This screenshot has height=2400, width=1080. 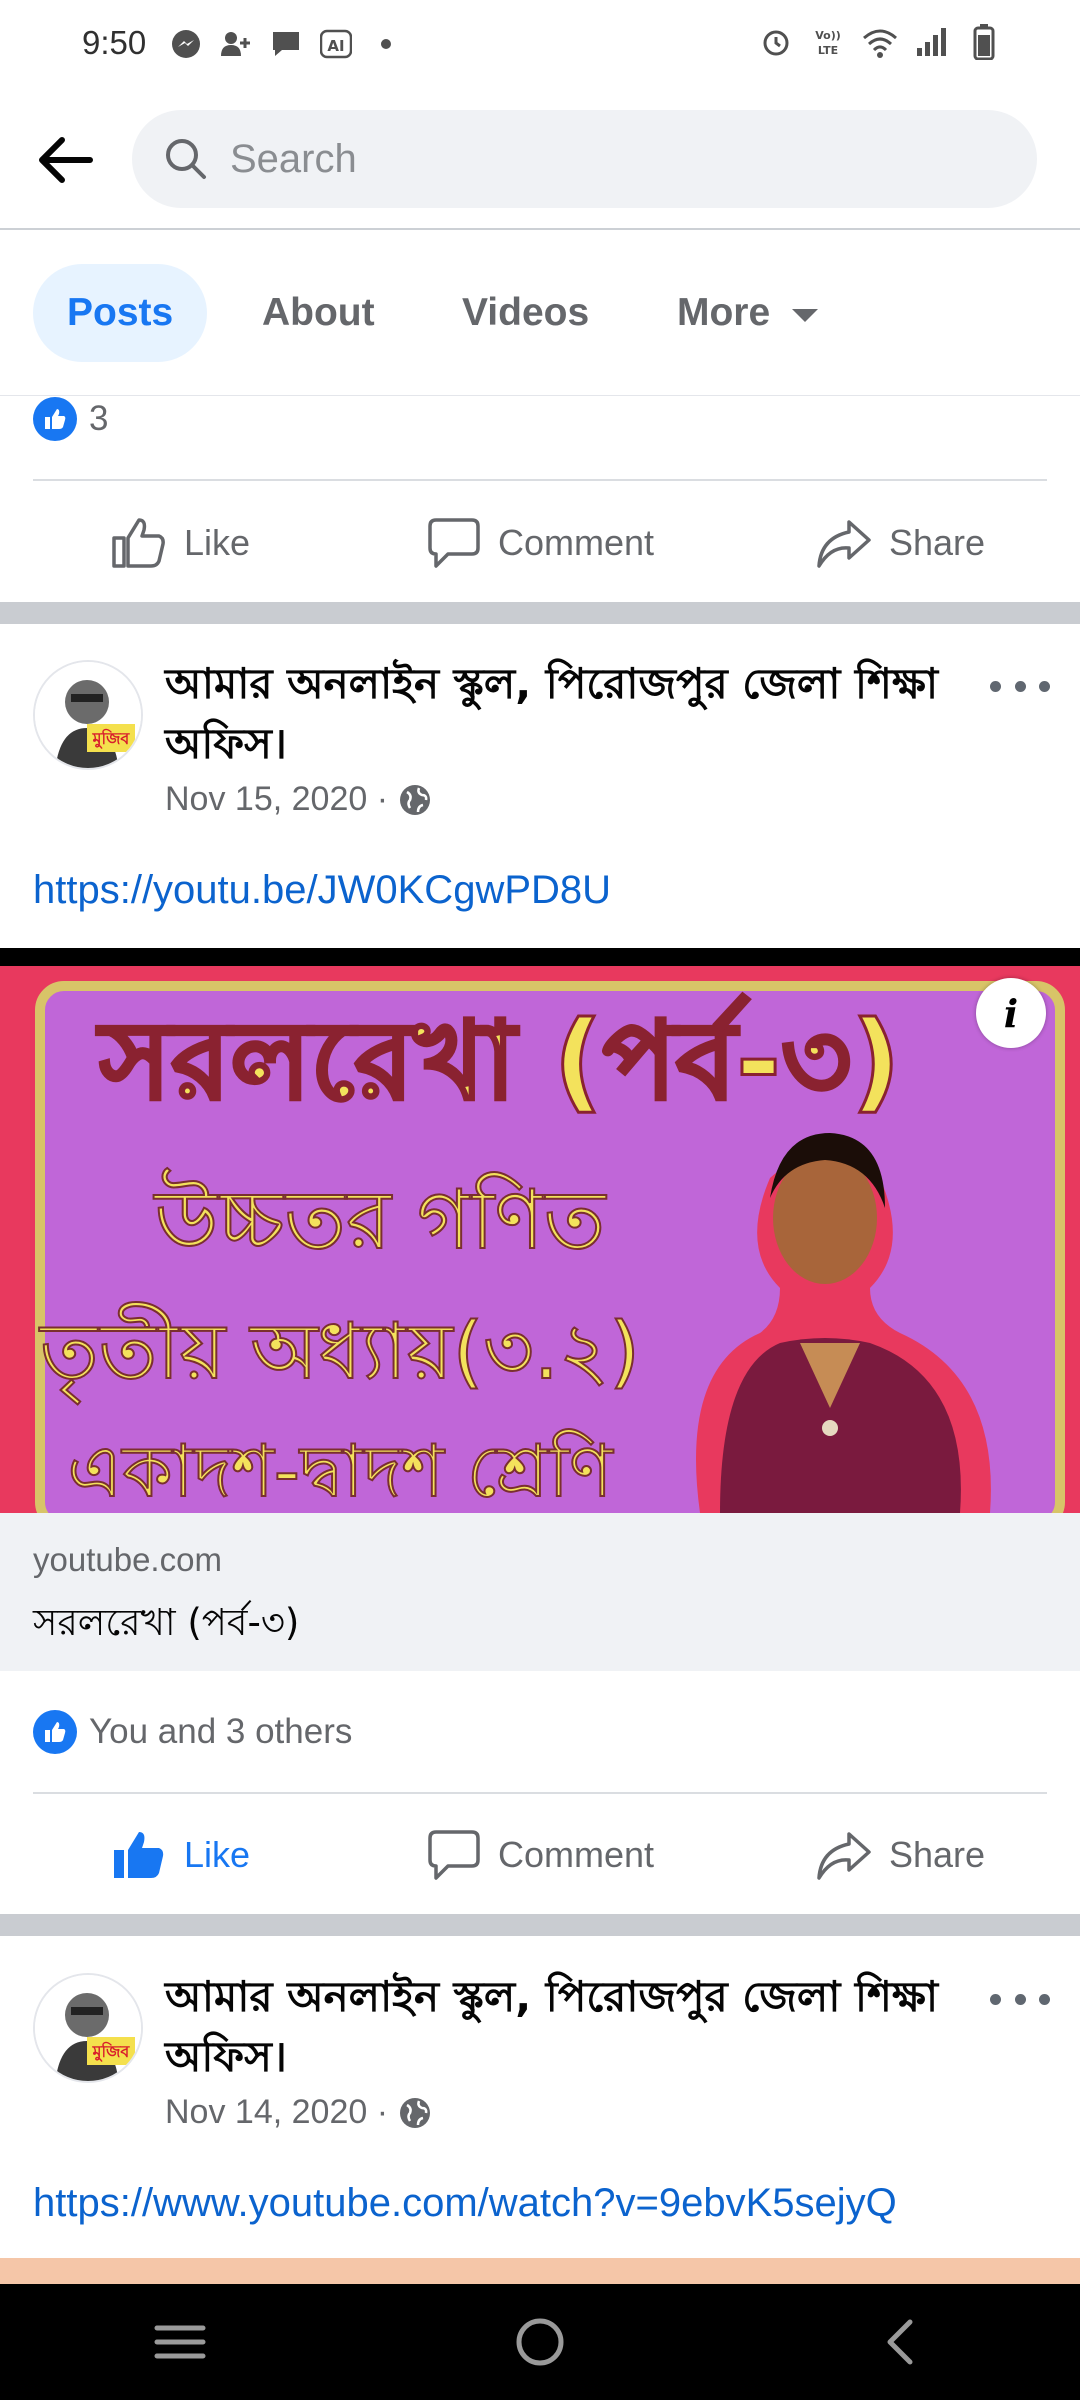 I want to click on post-date: Nov 15, 2020 ·, so click(x=276, y=799).